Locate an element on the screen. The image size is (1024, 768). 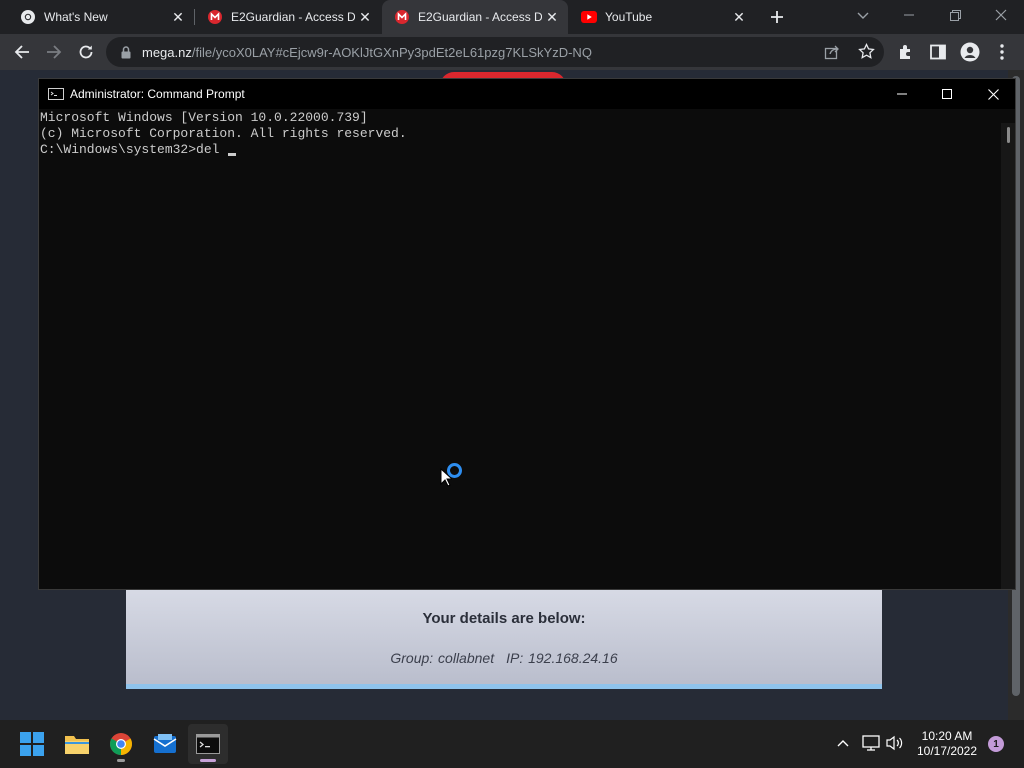
kebab-menu-icon is located at coordinates (1002, 52).